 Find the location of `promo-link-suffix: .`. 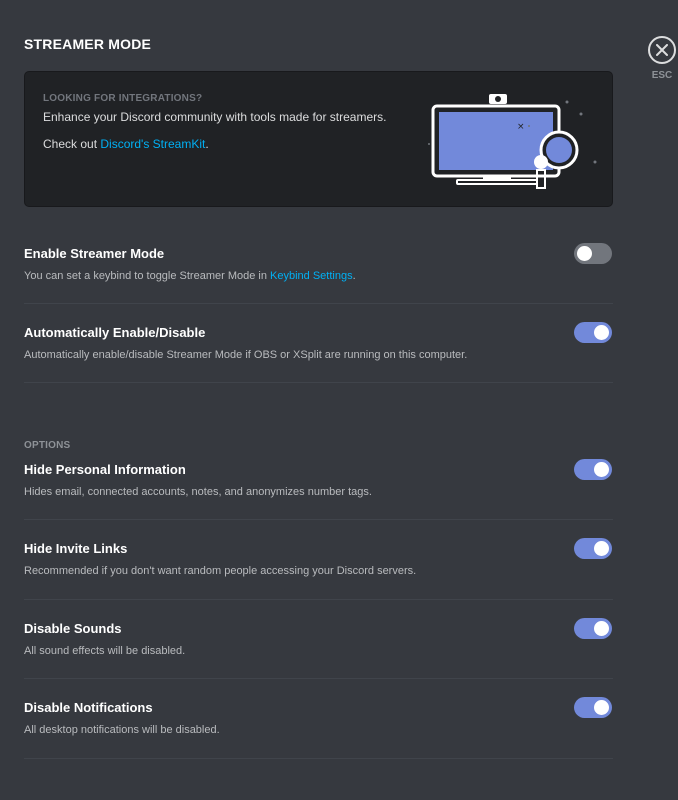

promo-link-suffix: . is located at coordinates (207, 144).